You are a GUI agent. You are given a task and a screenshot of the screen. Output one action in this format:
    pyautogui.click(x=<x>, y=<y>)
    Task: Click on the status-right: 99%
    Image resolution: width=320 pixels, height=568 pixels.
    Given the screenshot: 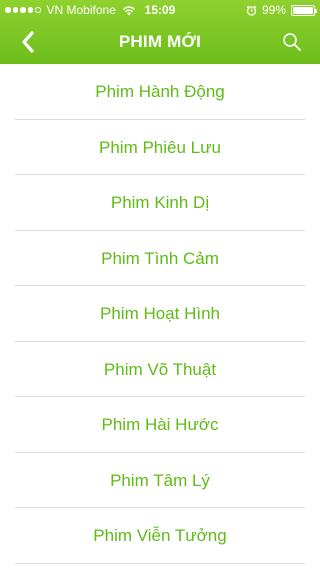 What is the action you would take?
    pyautogui.click(x=281, y=10)
    